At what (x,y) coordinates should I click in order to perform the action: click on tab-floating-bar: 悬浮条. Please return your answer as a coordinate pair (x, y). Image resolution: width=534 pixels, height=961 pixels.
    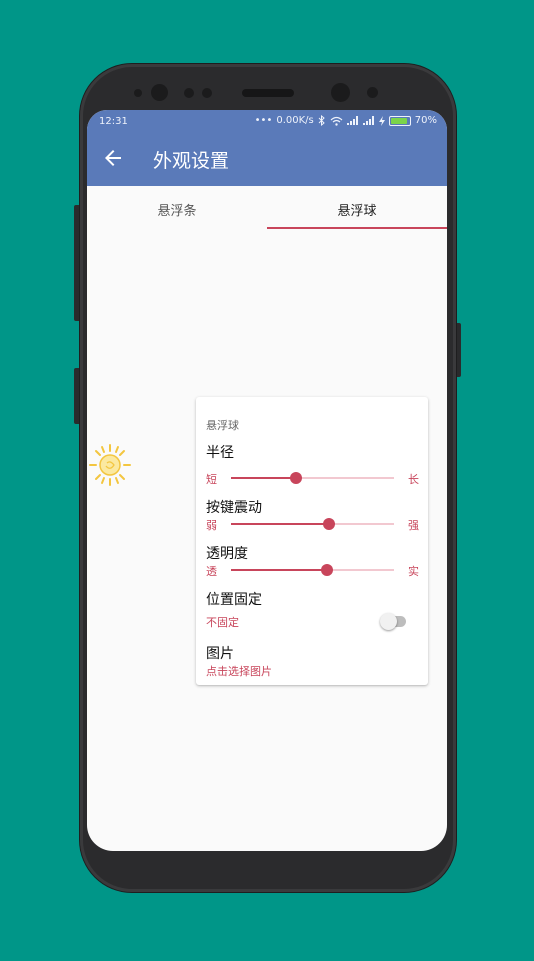
    Looking at the image, I should click on (177, 209).